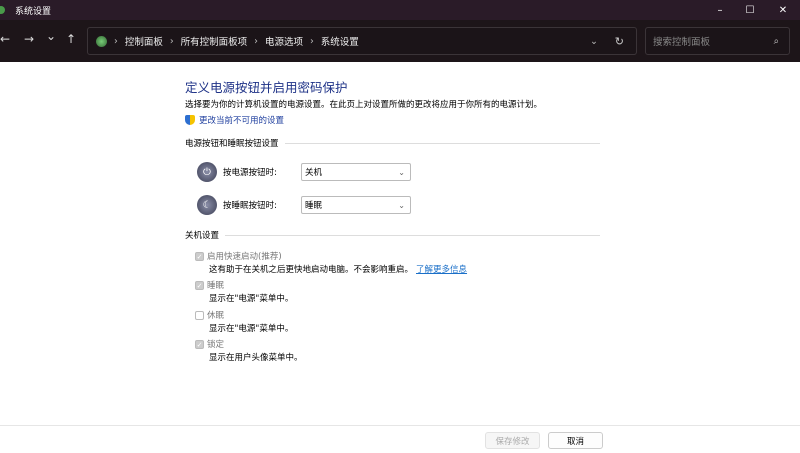 The height and width of the screenshot is (453, 800). Describe the element at coordinates (190, 120) in the screenshot. I see `shield-icon` at that location.